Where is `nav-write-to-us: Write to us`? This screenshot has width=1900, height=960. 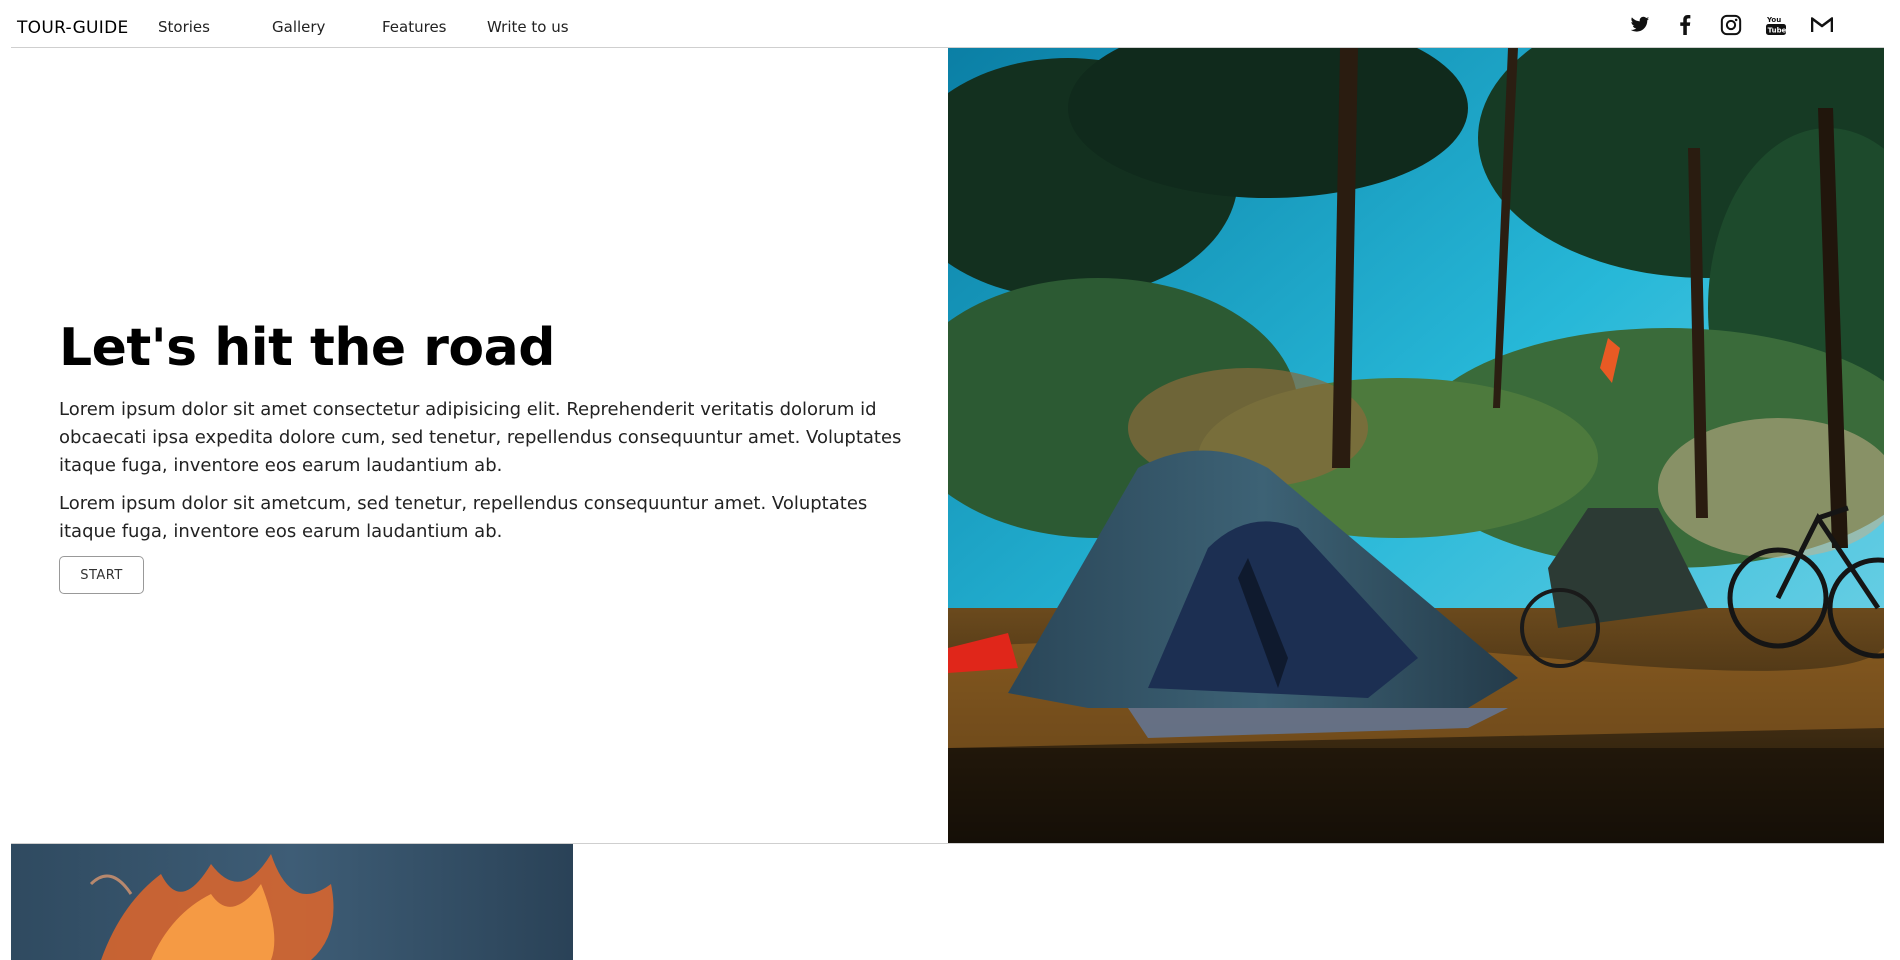 nav-write-to-us: Write to us is located at coordinates (528, 27).